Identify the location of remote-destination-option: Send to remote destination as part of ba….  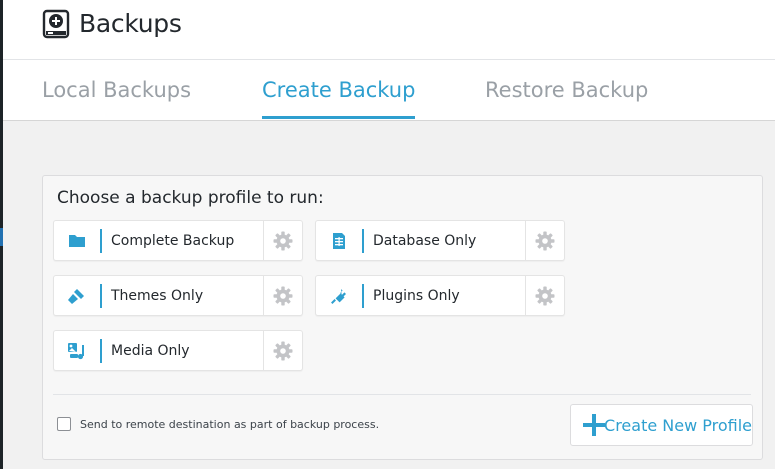
(218, 424).